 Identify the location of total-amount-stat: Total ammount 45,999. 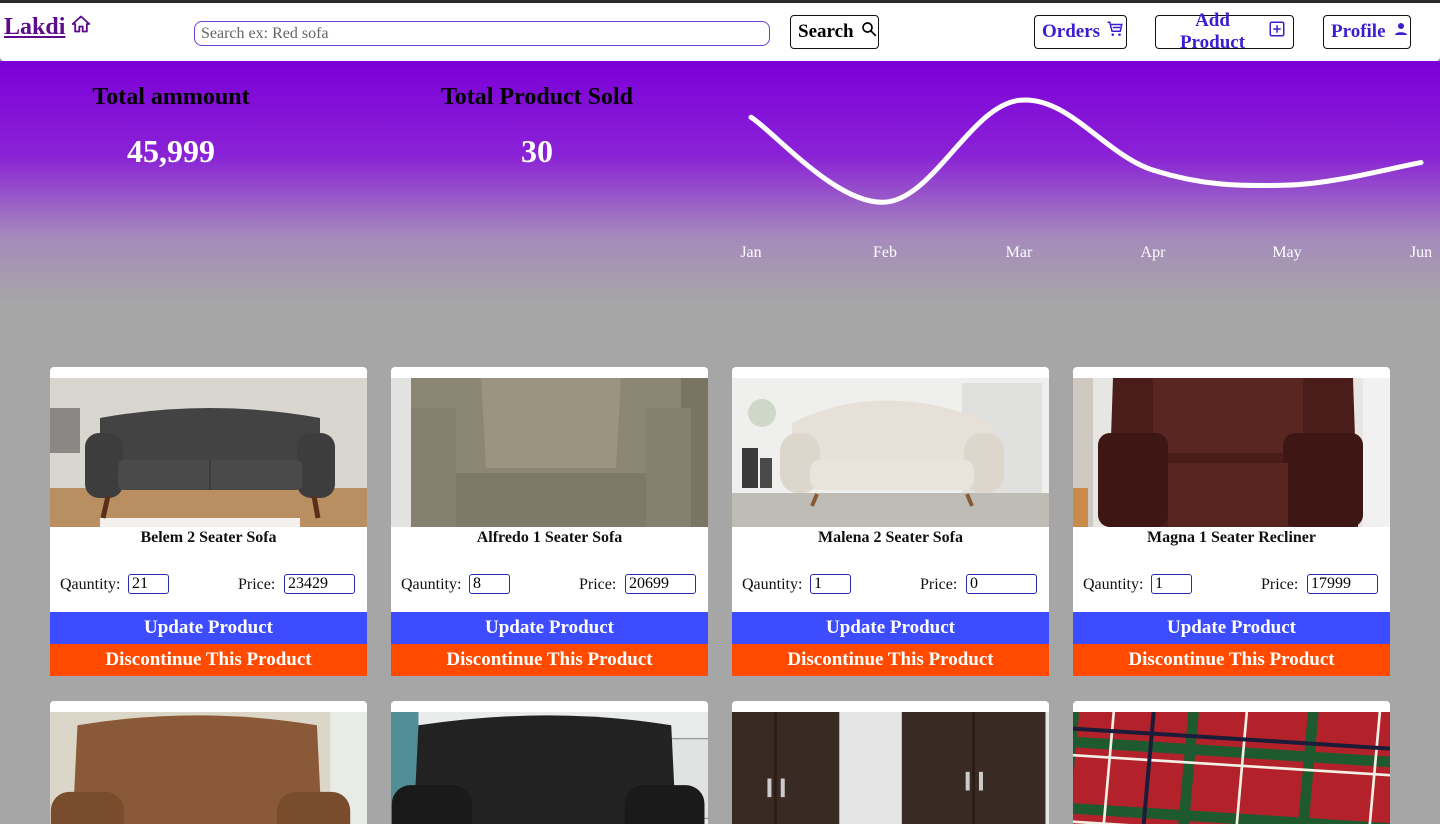
(171, 127).